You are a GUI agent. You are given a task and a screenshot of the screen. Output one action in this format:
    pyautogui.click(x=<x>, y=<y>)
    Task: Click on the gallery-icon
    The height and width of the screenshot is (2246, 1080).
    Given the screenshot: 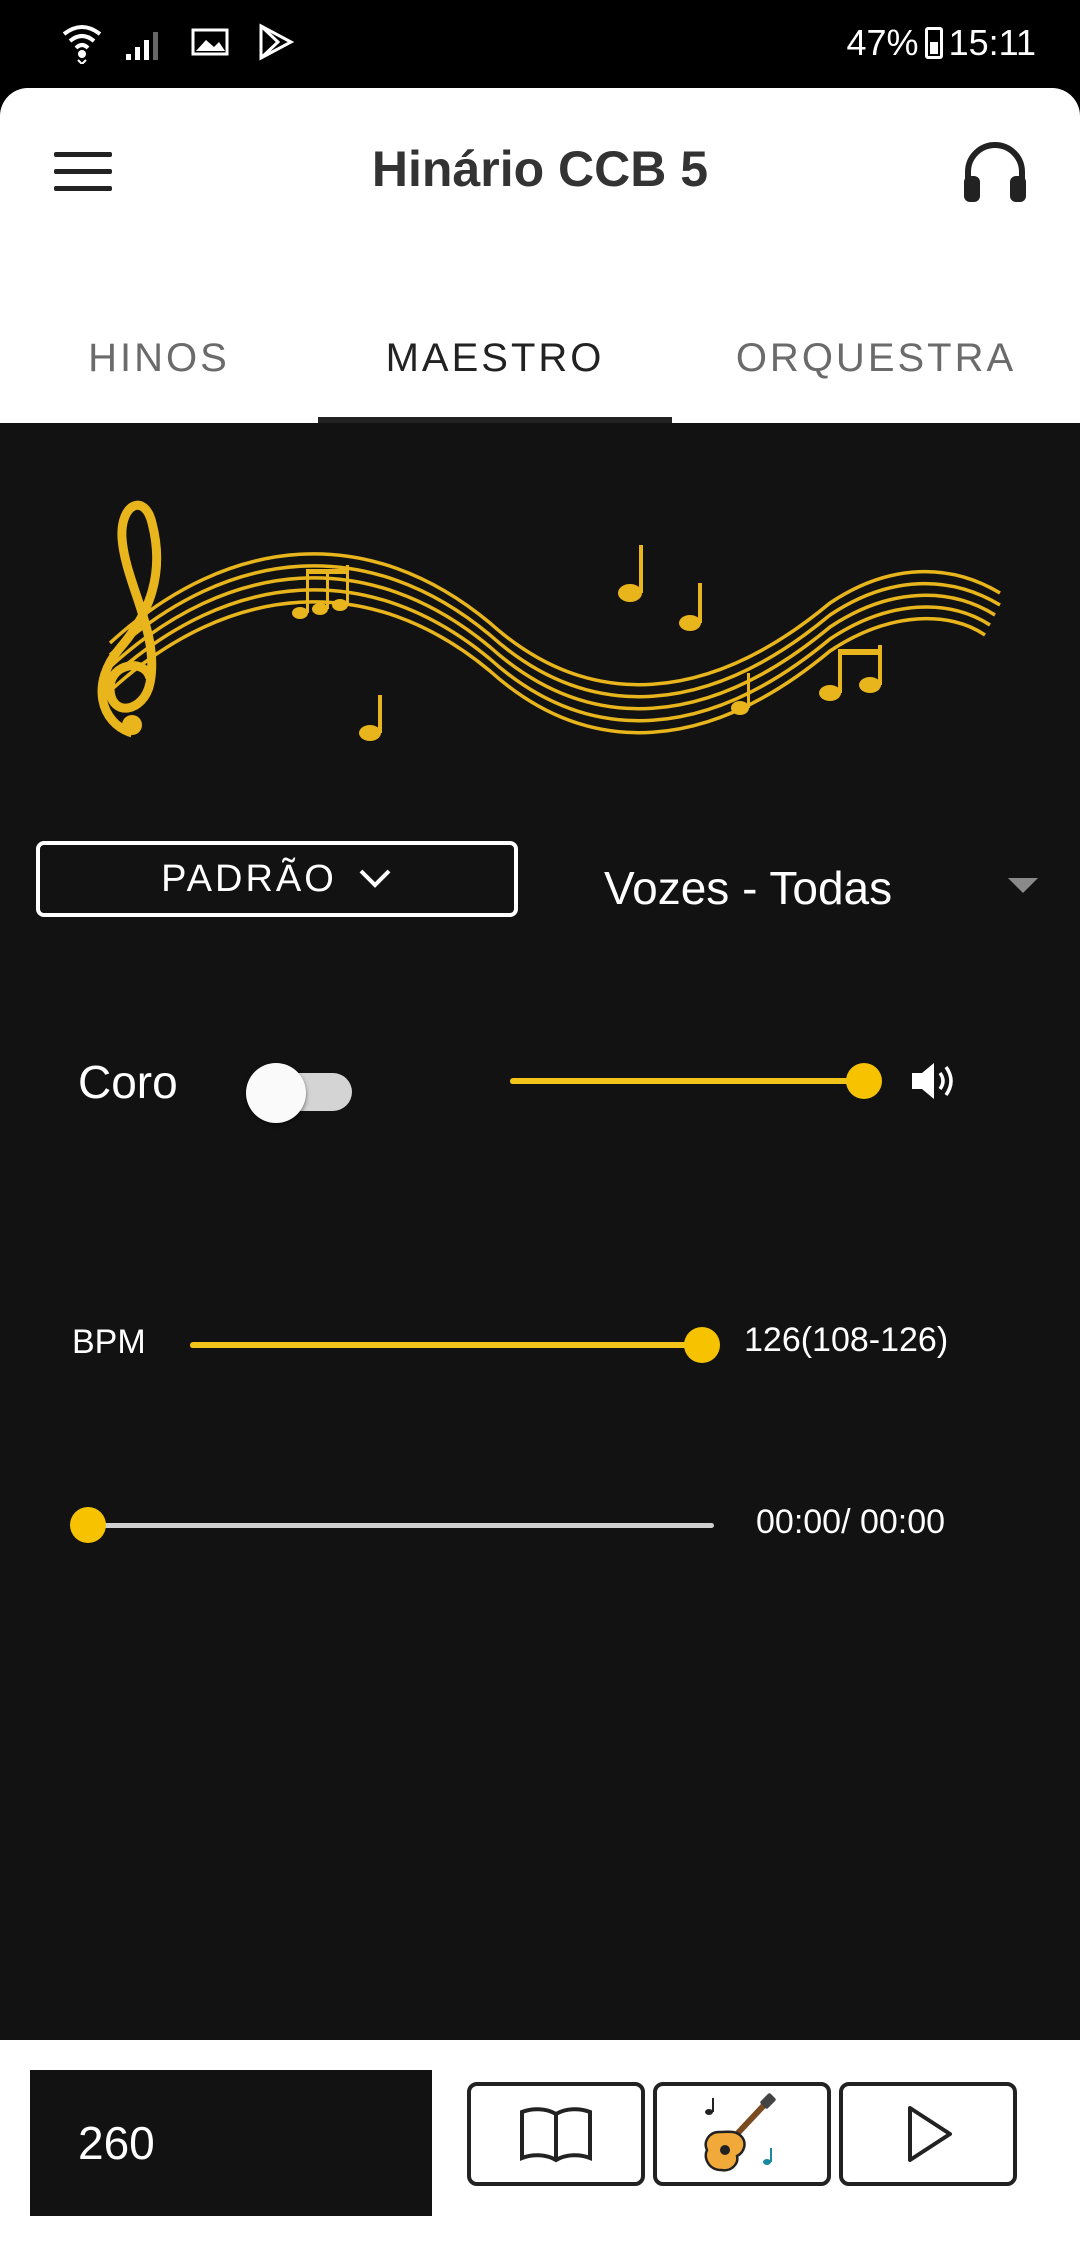 What is the action you would take?
    pyautogui.click(x=210, y=42)
    